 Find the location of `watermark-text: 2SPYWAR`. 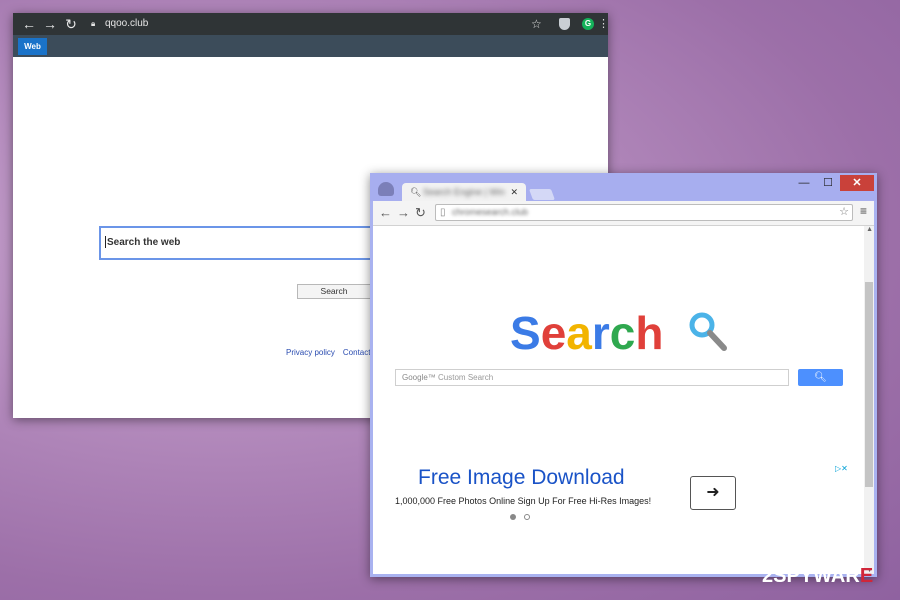

watermark-text: 2SPYWAR is located at coordinates (811, 576).